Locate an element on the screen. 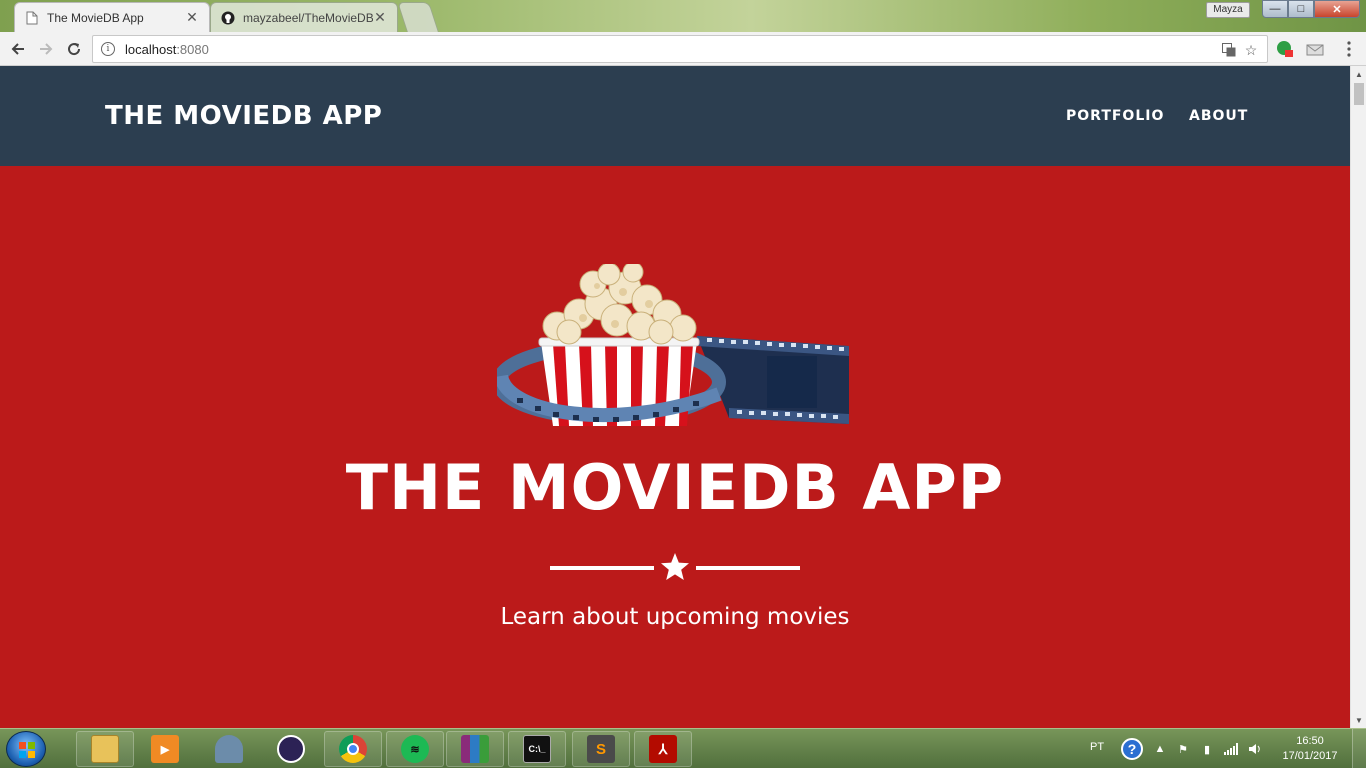 The width and height of the screenshot is (1366, 768). divider-line-left is located at coordinates (602, 568).